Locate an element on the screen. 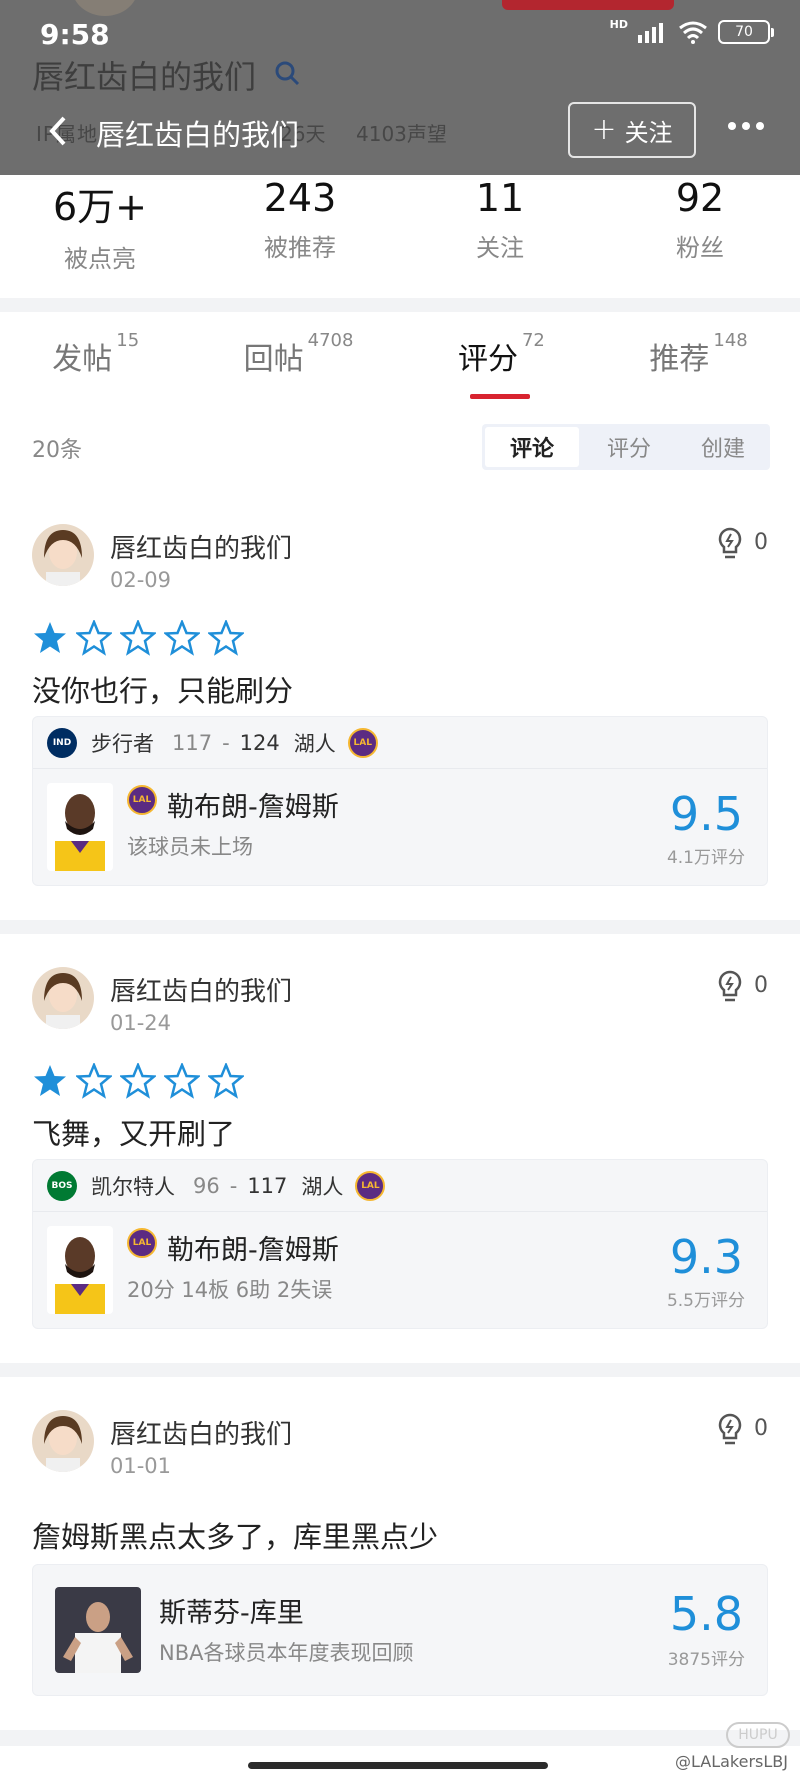 This screenshot has height=1778, width=800. follow-label: 关注 is located at coordinates (648, 132).